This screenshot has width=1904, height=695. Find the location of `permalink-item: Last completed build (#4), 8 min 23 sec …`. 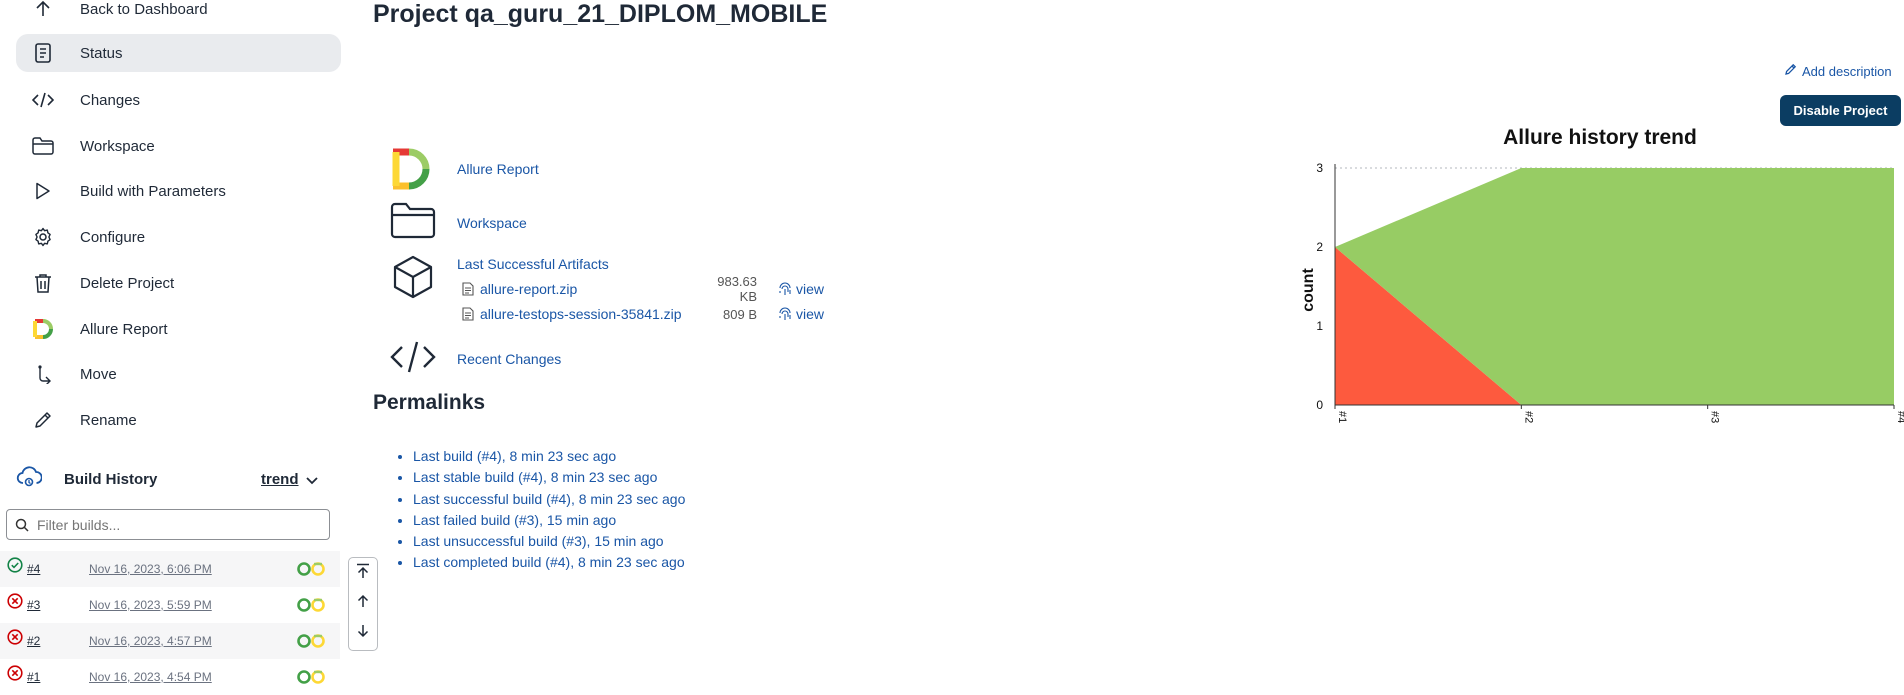

permalink-item: Last completed build (#4), 8 min 23 sec … is located at coordinates (549, 562).